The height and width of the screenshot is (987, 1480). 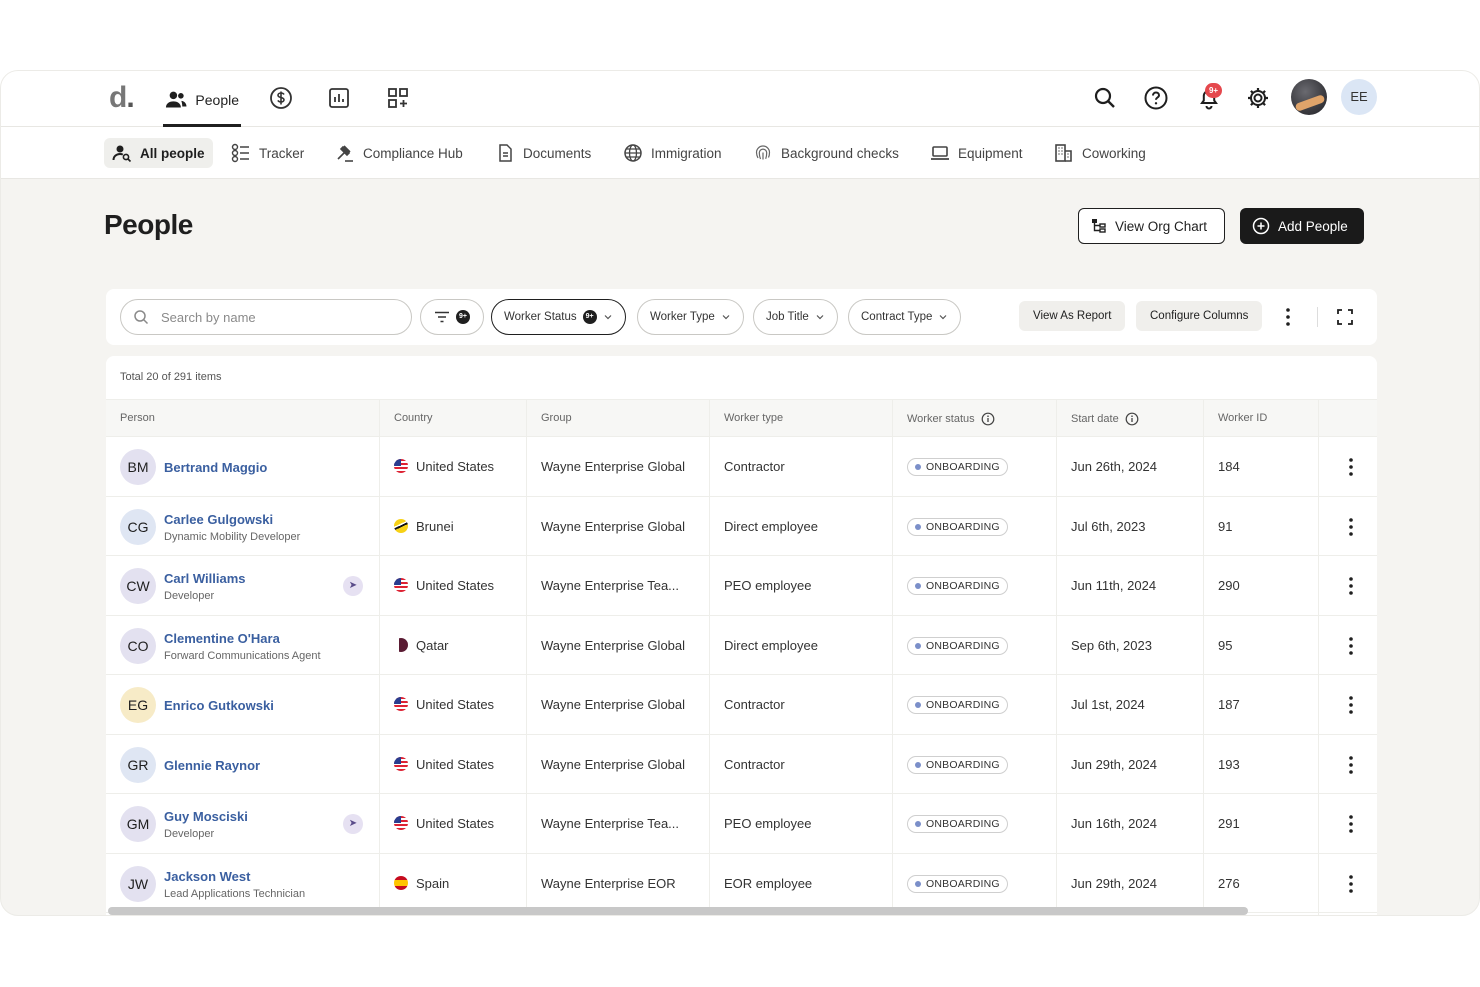 What do you see at coordinates (795, 317) in the screenshot?
I see `job-title-filter: Job Title` at bounding box center [795, 317].